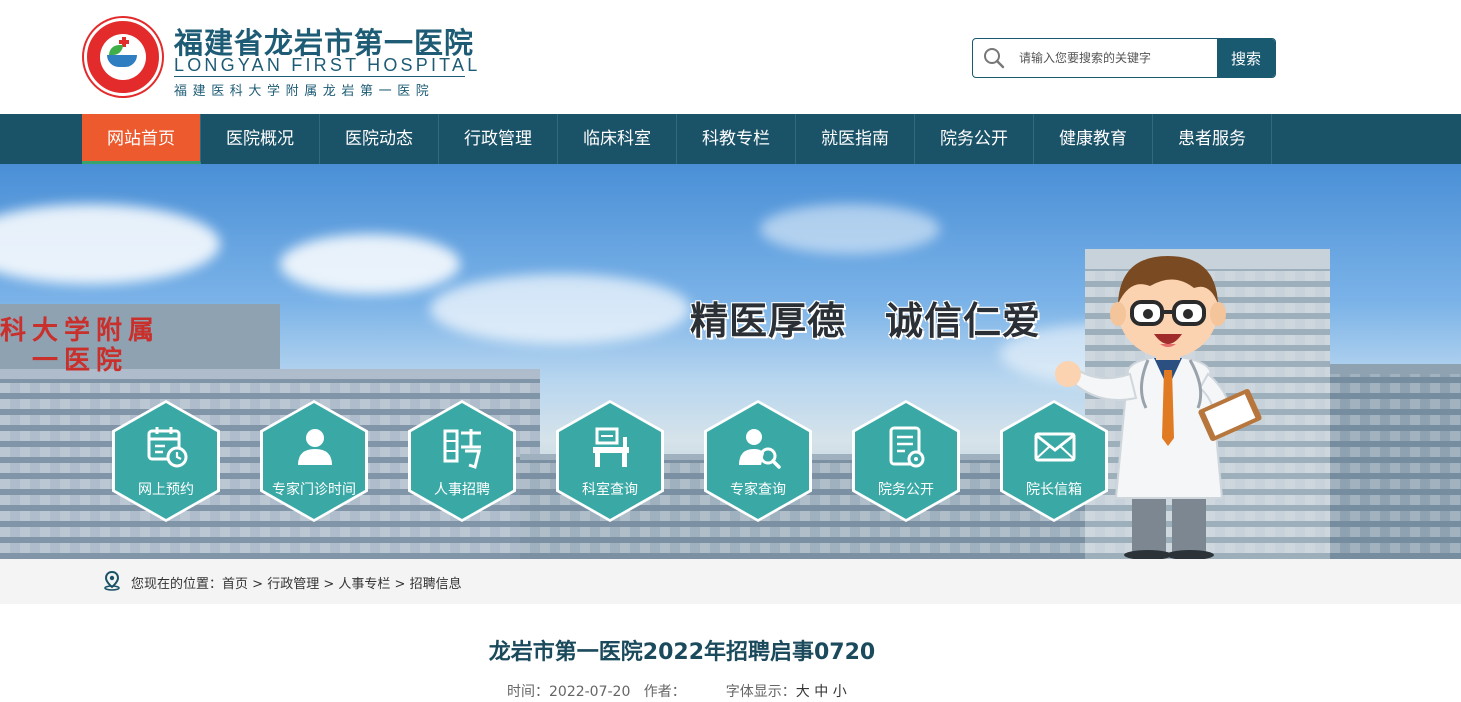 The width and height of the screenshot is (1461, 702). I want to click on breadcrumb-hr-column: 人事专栏, so click(364, 584).